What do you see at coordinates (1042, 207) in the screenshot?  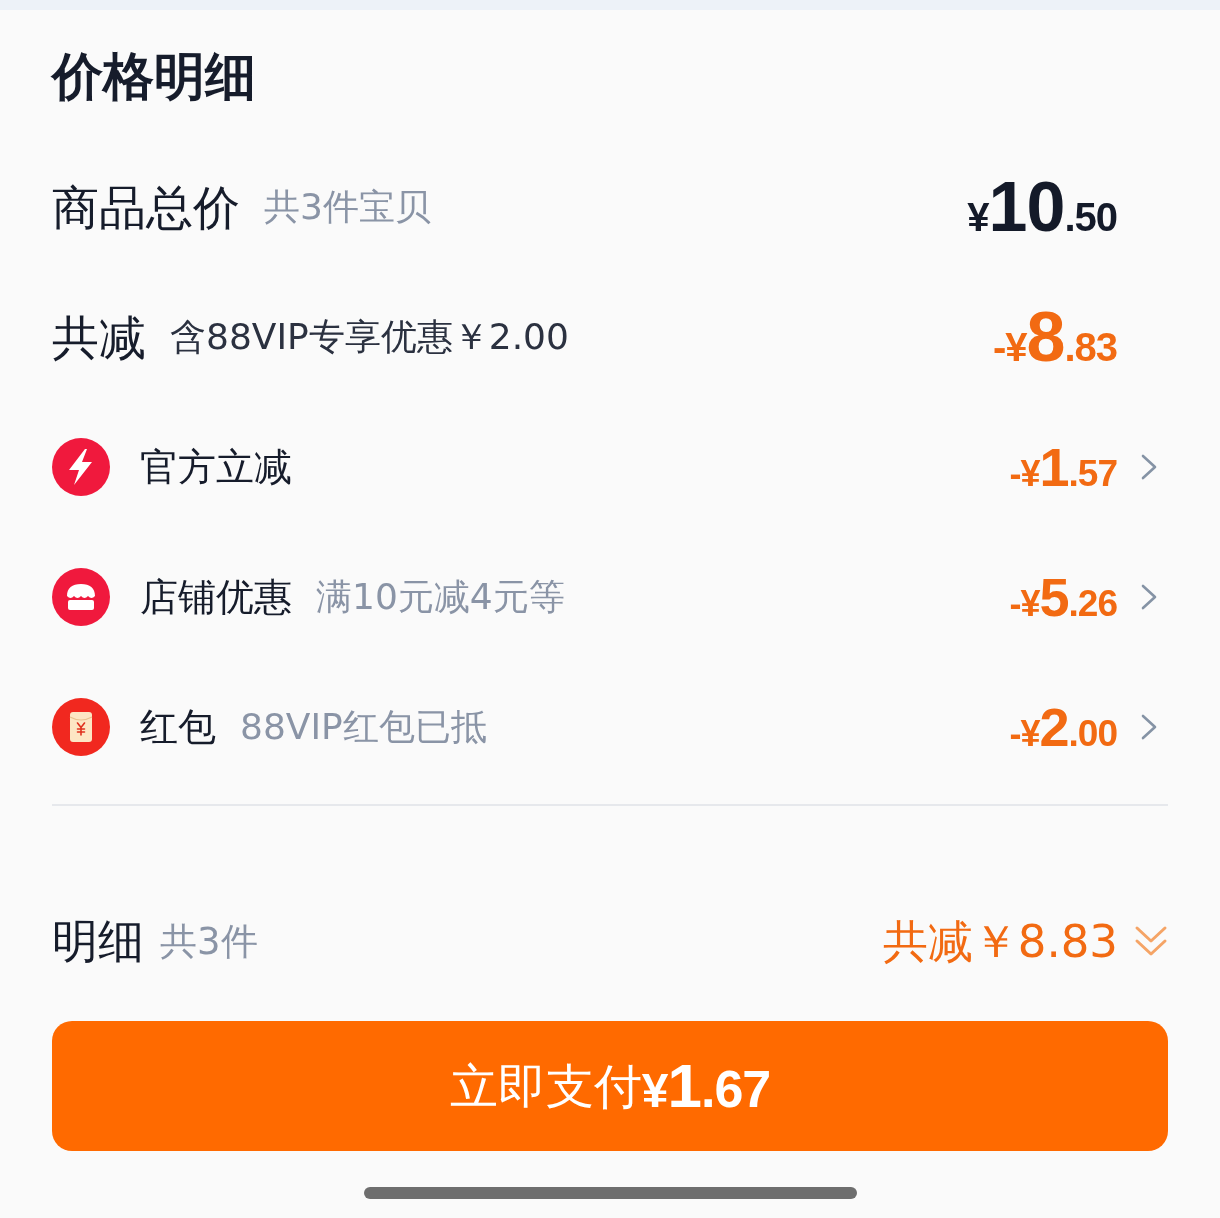 I see `total-amount: ¥10.50` at bounding box center [1042, 207].